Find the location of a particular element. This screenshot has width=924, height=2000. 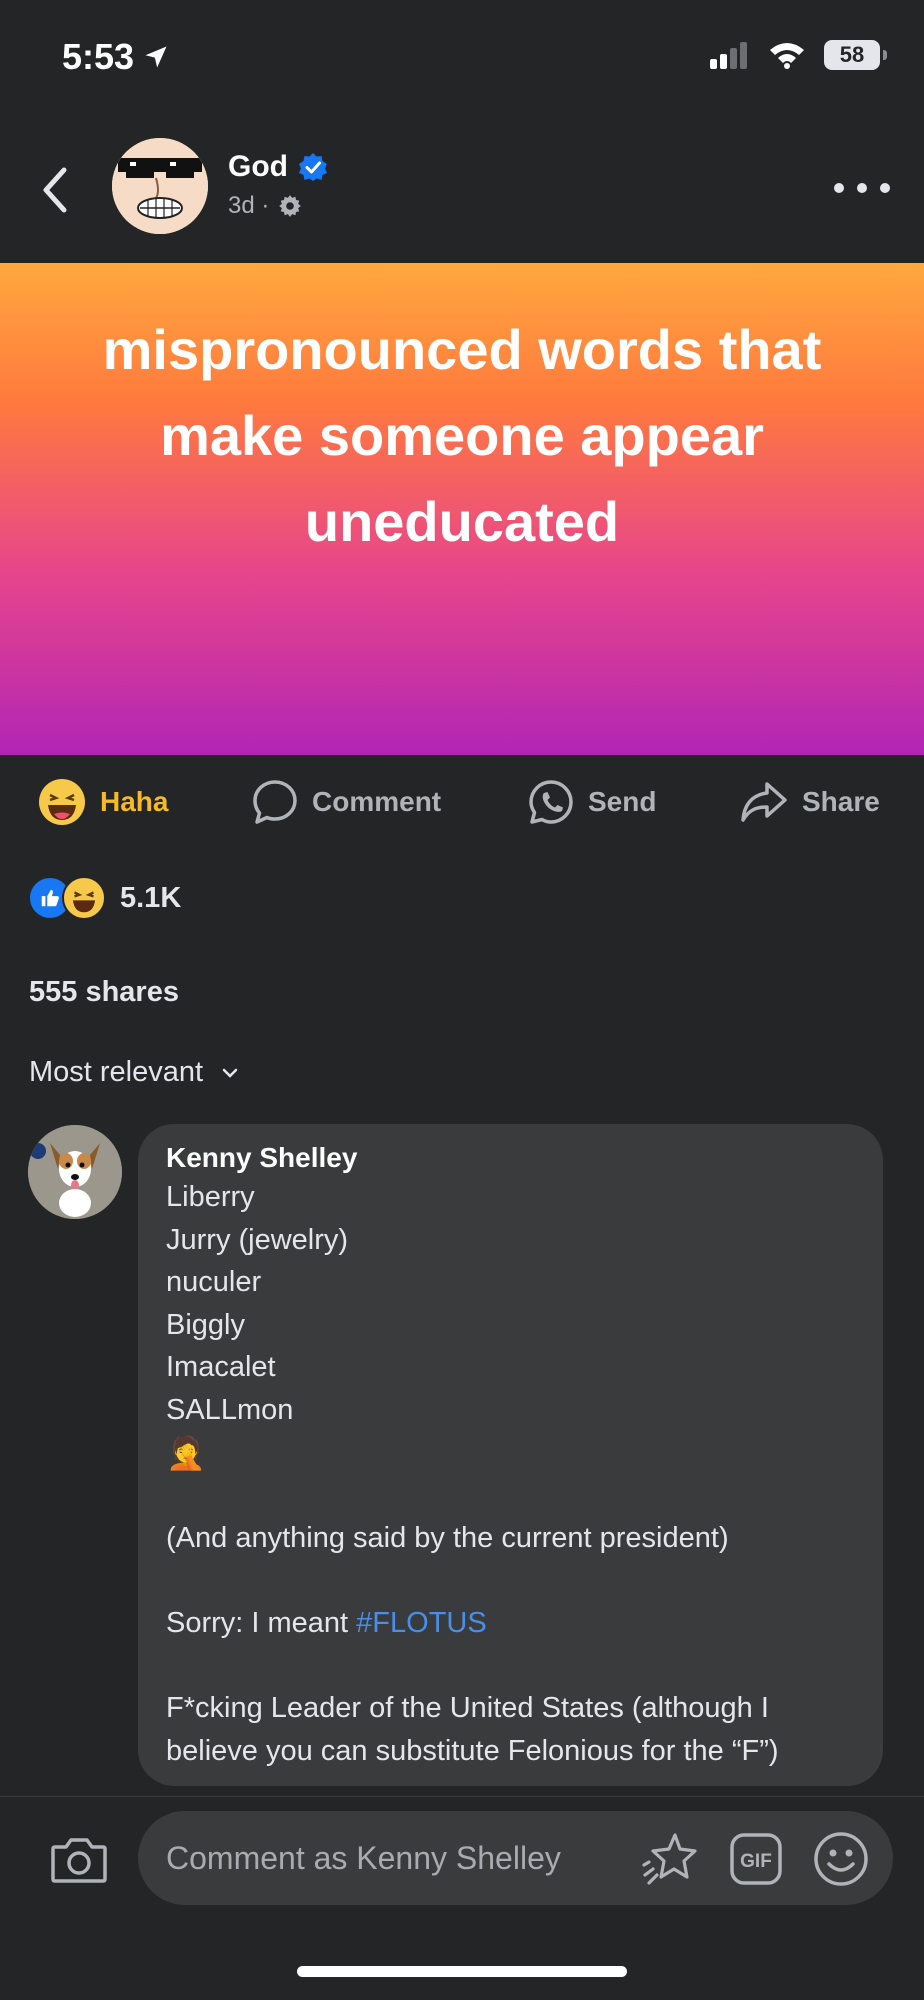

cellular-signal-icon is located at coordinates (728, 55).